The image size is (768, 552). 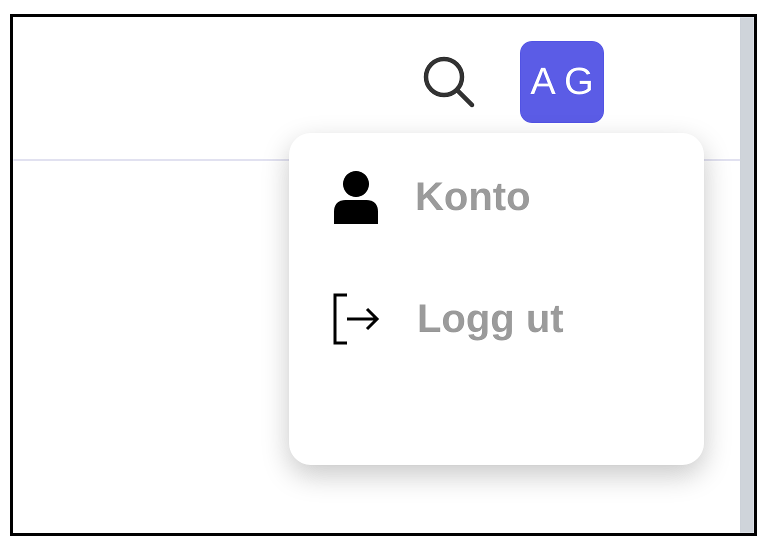 I want to click on menu-item: Logg ut, so click(x=518, y=319).